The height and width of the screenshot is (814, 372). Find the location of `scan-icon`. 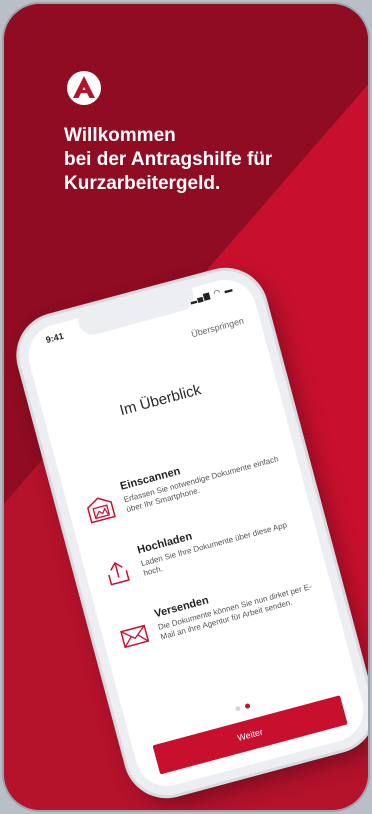

scan-icon is located at coordinates (101, 510).